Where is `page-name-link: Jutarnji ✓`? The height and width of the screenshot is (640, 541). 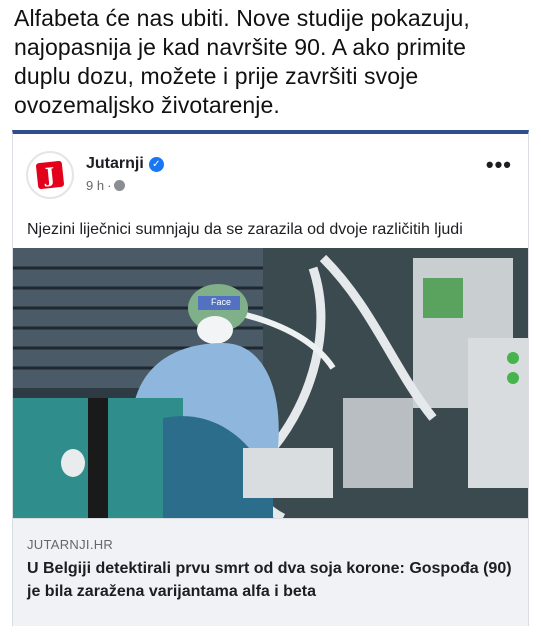
page-name-link: Jutarnji ✓ is located at coordinates (125, 164).